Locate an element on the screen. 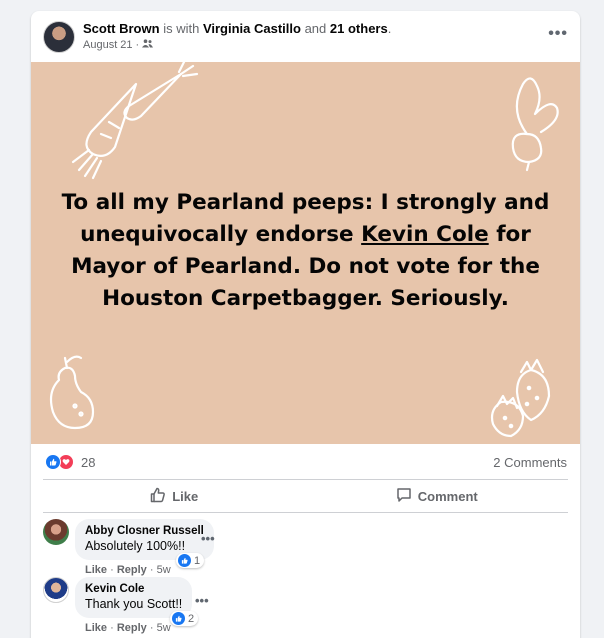 The image size is (604, 638). others-link: 21 others is located at coordinates (359, 28).